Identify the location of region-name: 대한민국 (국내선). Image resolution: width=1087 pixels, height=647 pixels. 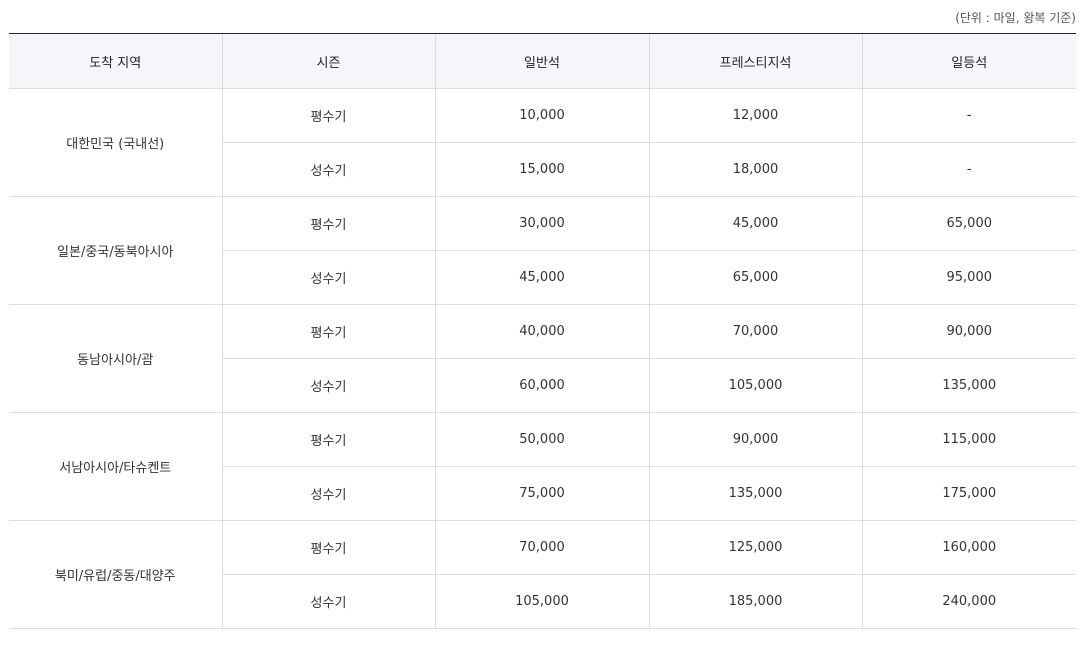
(115, 142).